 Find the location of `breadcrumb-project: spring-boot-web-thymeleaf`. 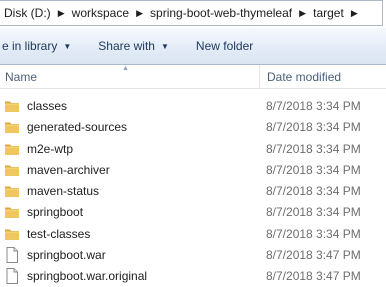

breadcrumb-project: spring-boot-web-thymeleaf is located at coordinates (221, 13).